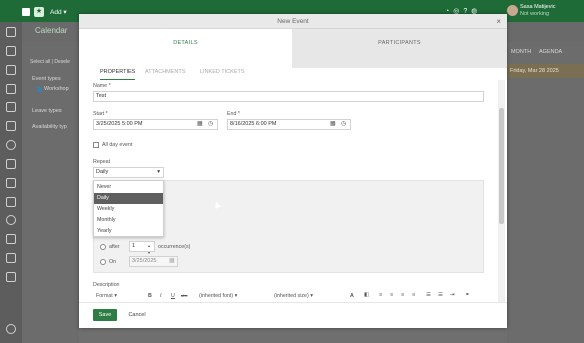 Image resolution: width=584 pixels, height=343 pixels. I want to click on all-day-label: All day event, so click(117, 145).